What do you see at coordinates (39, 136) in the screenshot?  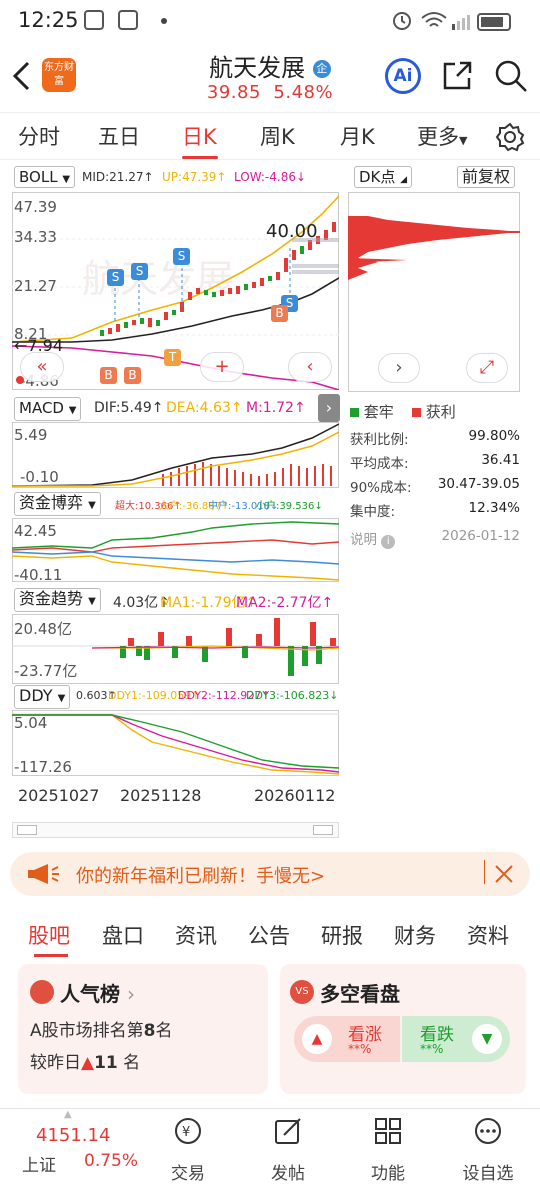 I see `tab-intraday: 分时` at bounding box center [39, 136].